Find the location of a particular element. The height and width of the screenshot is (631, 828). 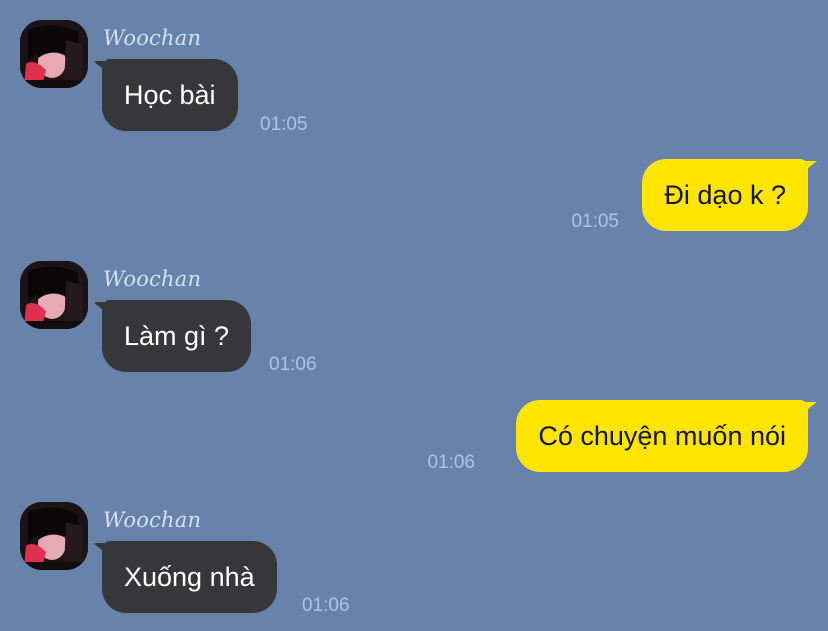

message-bubble: Đi dạo k ? is located at coordinates (725, 195).